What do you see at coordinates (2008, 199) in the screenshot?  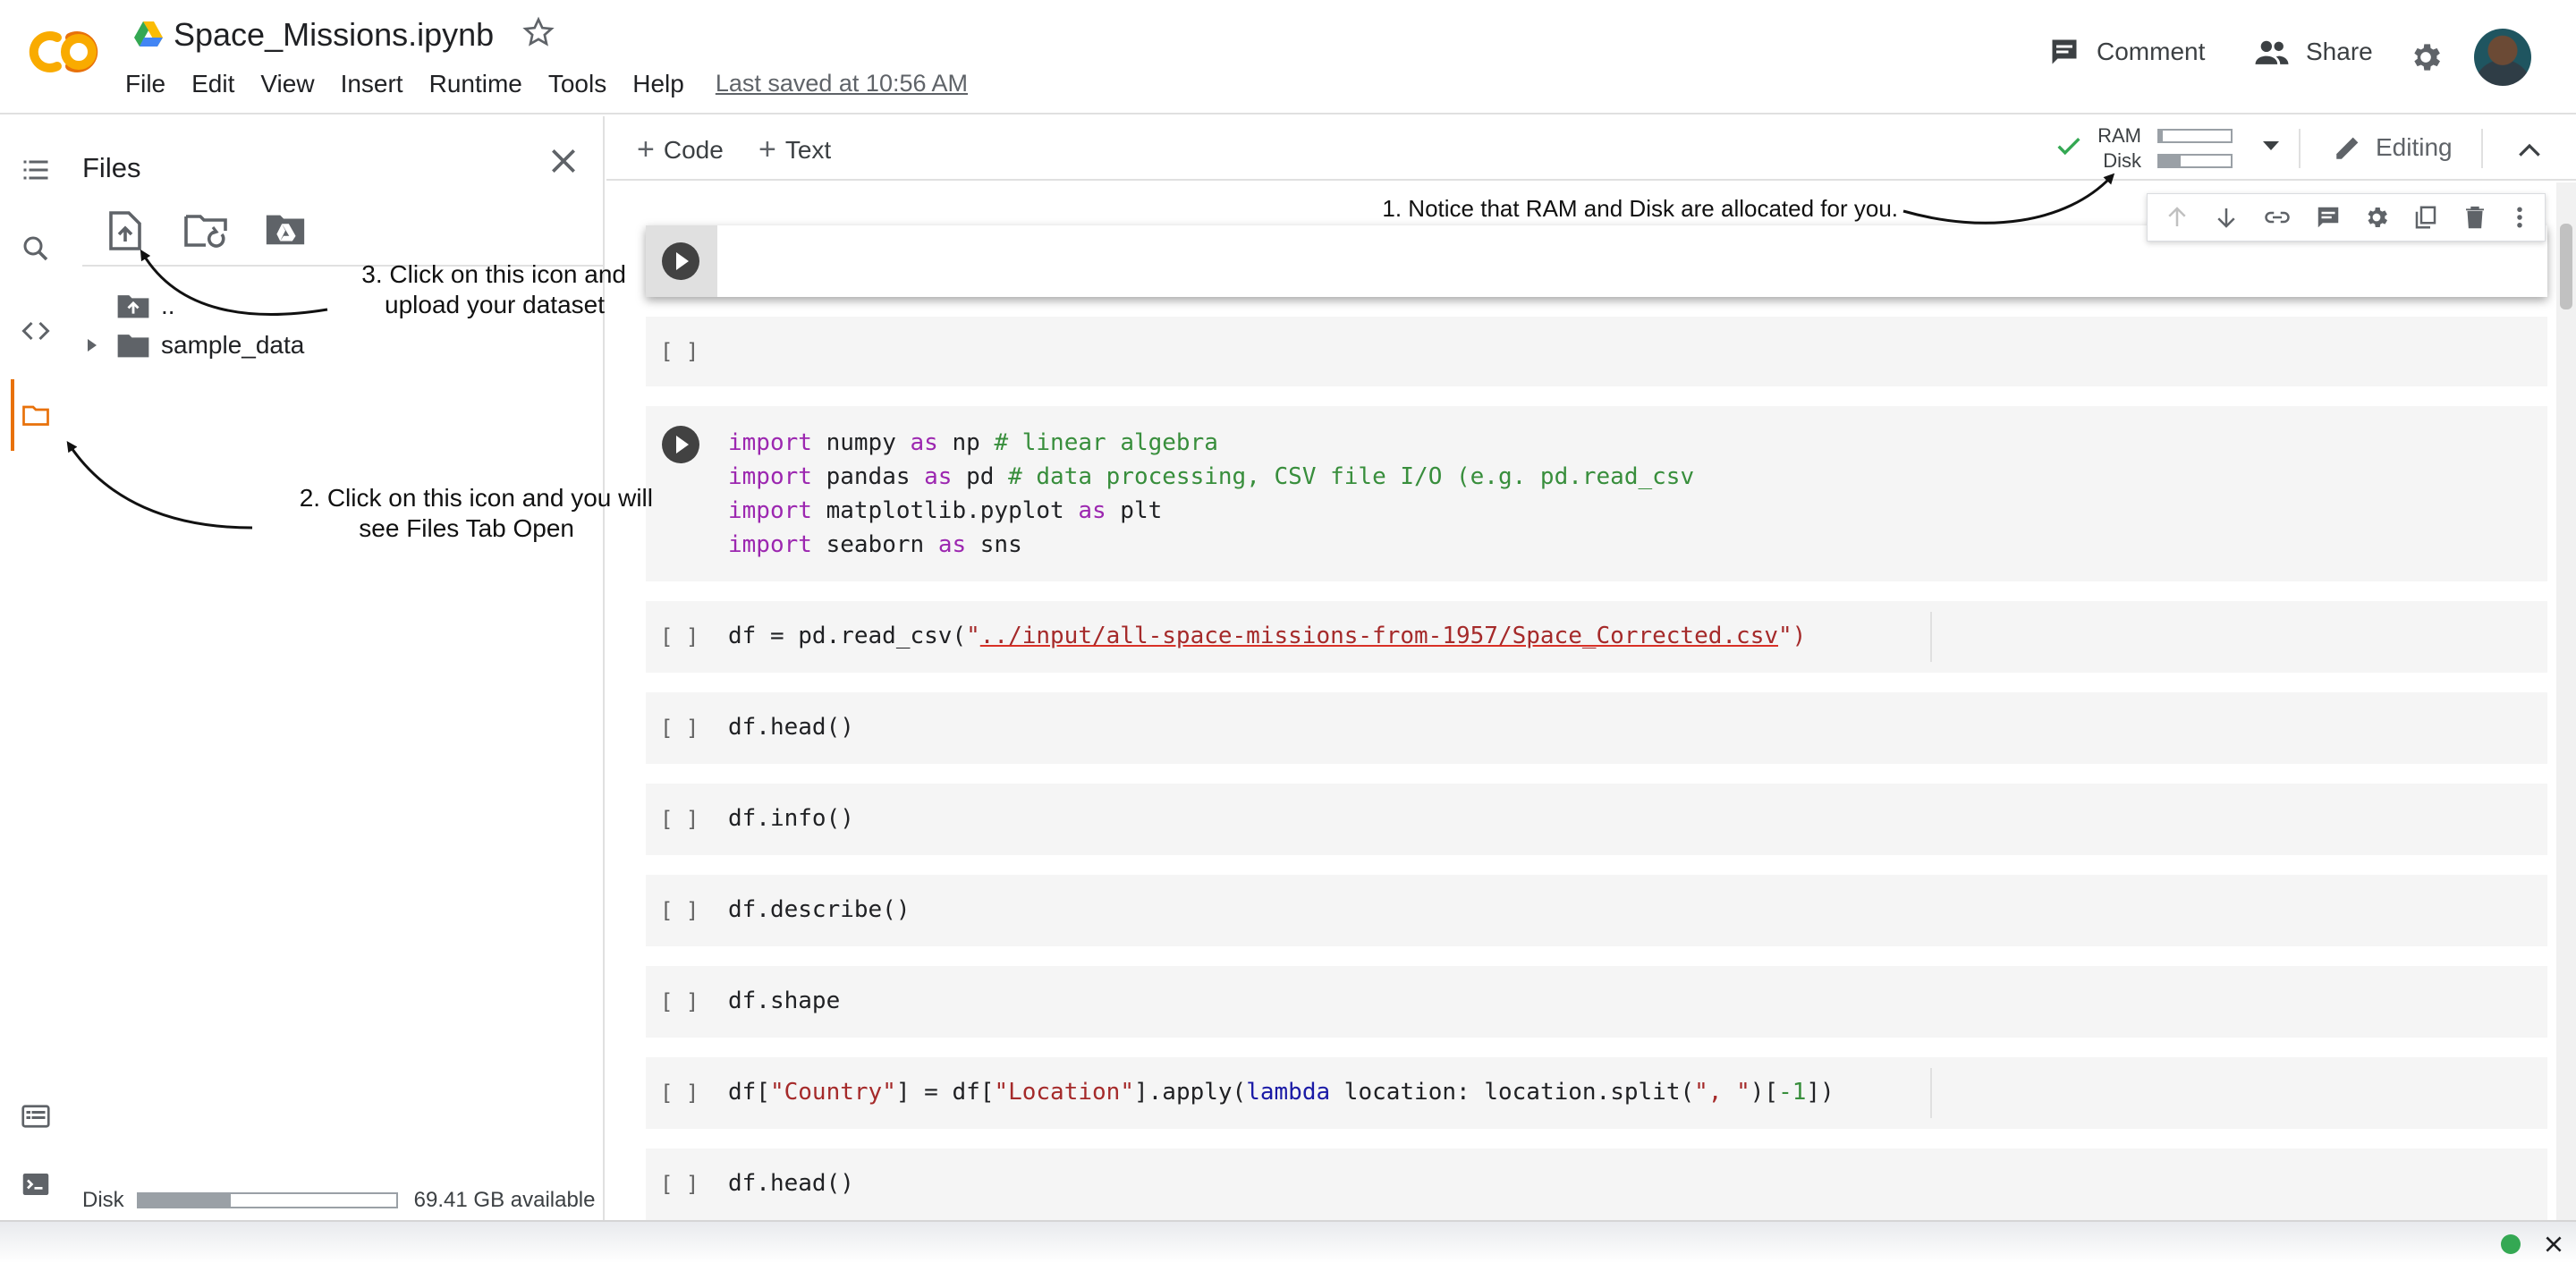 I see `arrow-to-ram` at bounding box center [2008, 199].